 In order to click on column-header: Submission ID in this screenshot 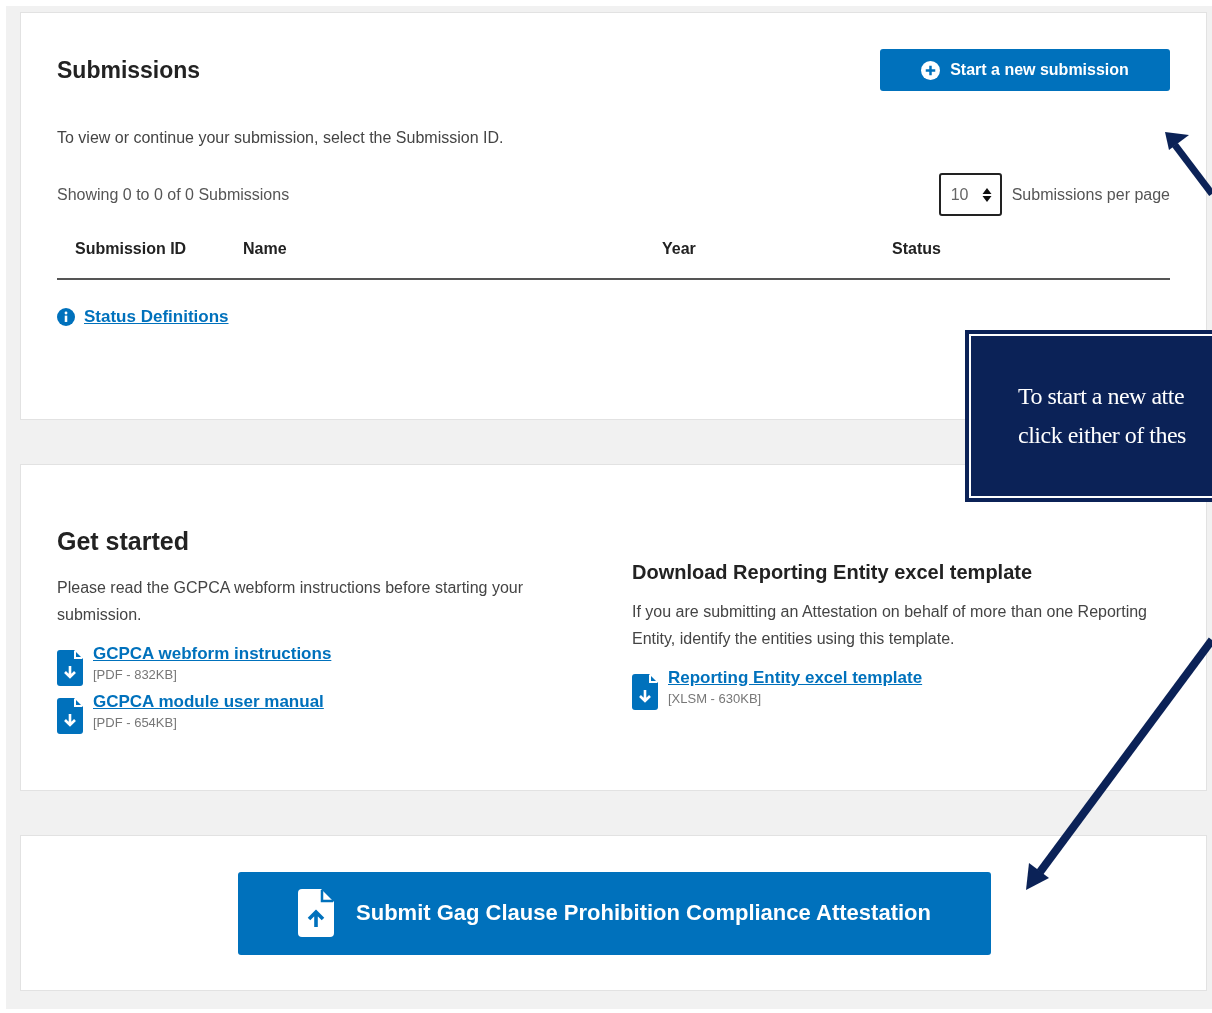, I will do `click(159, 249)`.